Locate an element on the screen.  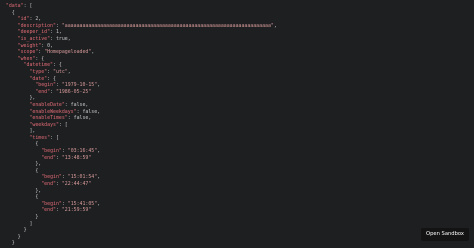
json-key: "datetime" is located at coordinates (38, 65).